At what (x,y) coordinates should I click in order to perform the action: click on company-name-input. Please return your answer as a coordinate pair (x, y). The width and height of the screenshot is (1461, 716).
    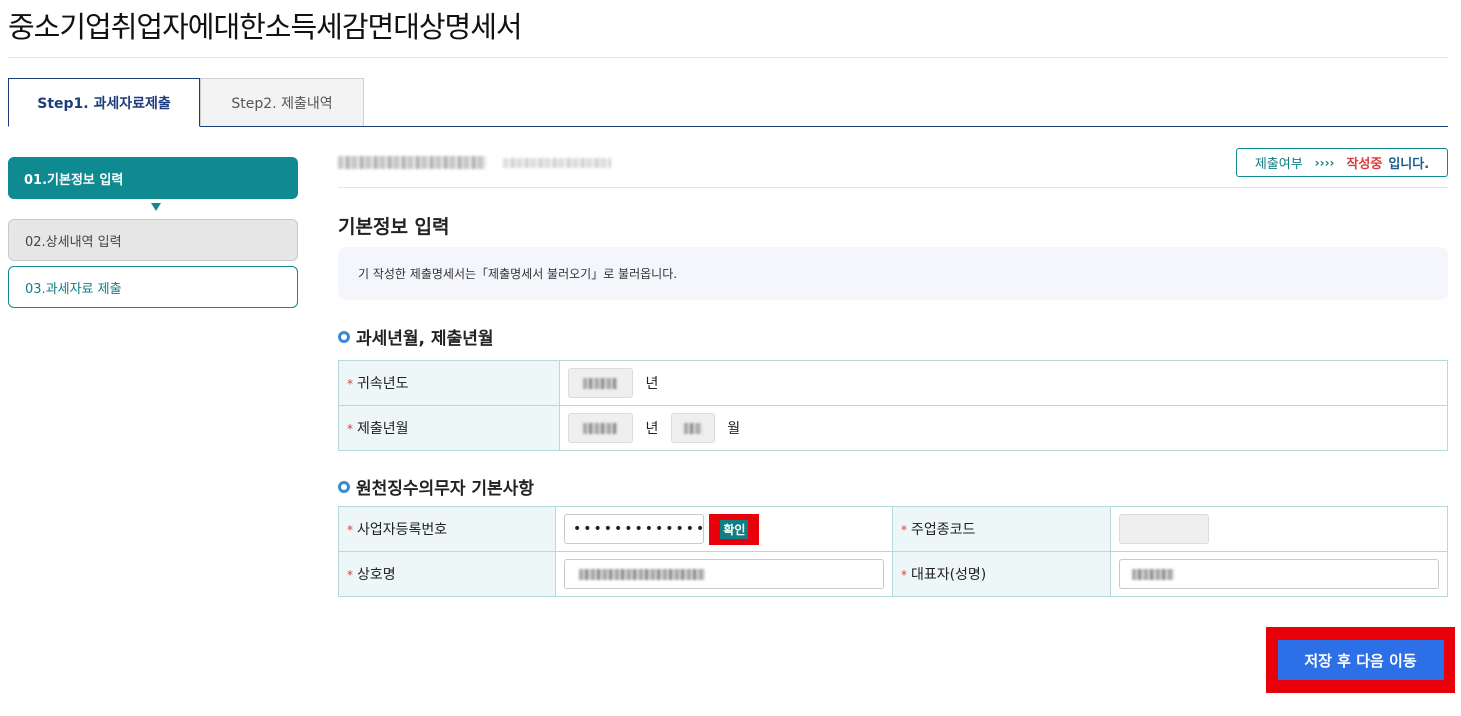
    Looking at the image, I should click on (723, 574).